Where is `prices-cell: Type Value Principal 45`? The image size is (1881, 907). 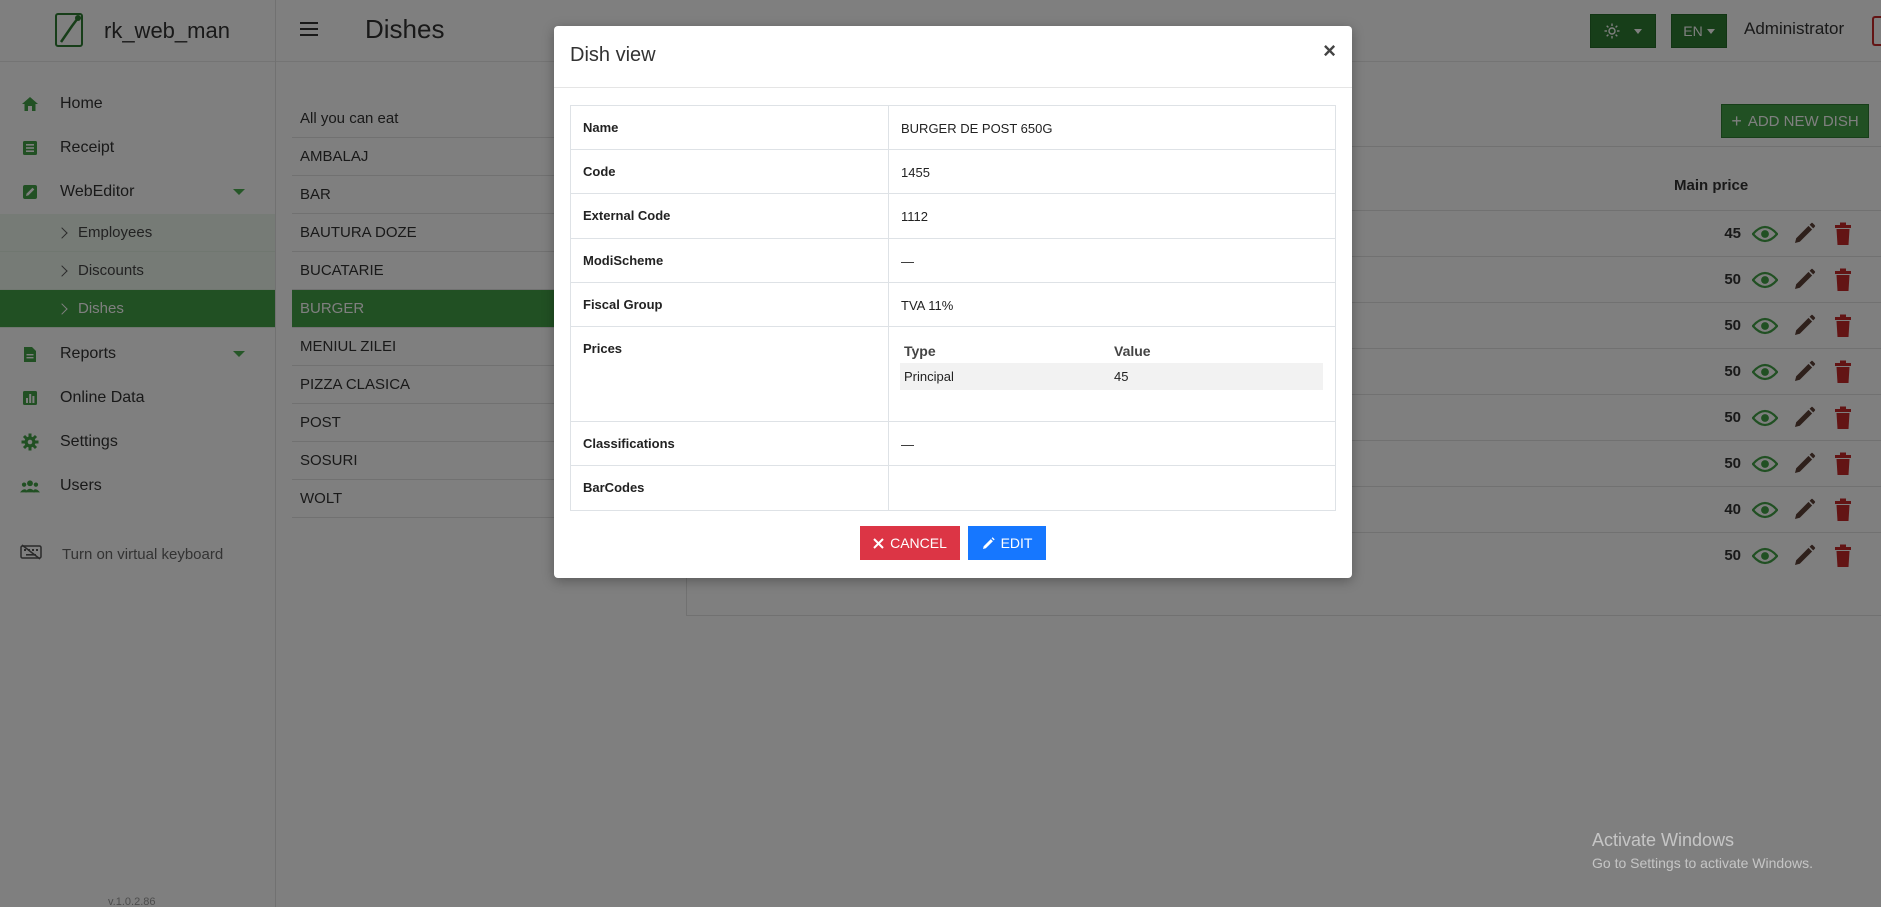
prices-cell: Type Value Principal 45 is located at coordinates (1112, 374).